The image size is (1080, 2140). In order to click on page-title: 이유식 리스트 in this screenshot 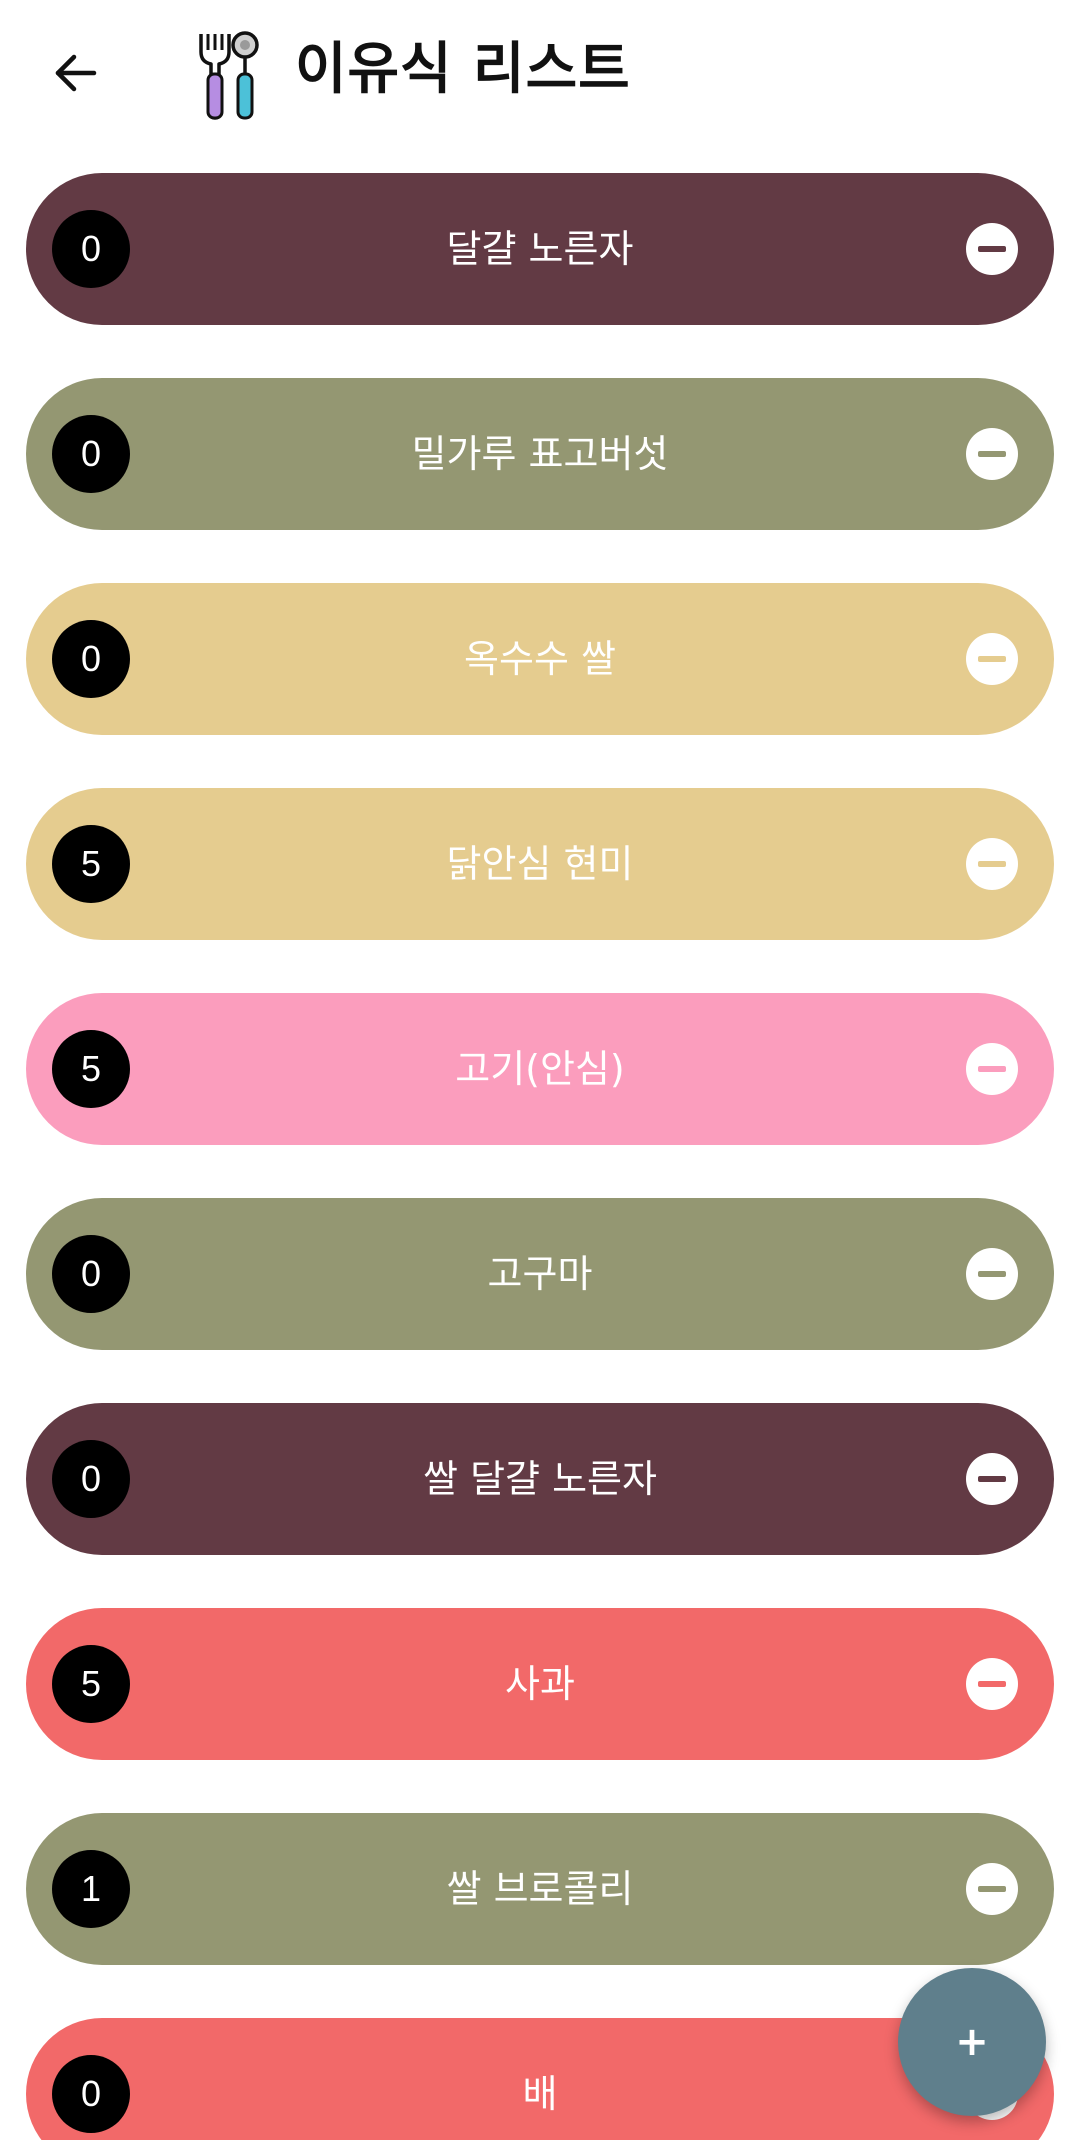, I will do `click(463, 69)`.